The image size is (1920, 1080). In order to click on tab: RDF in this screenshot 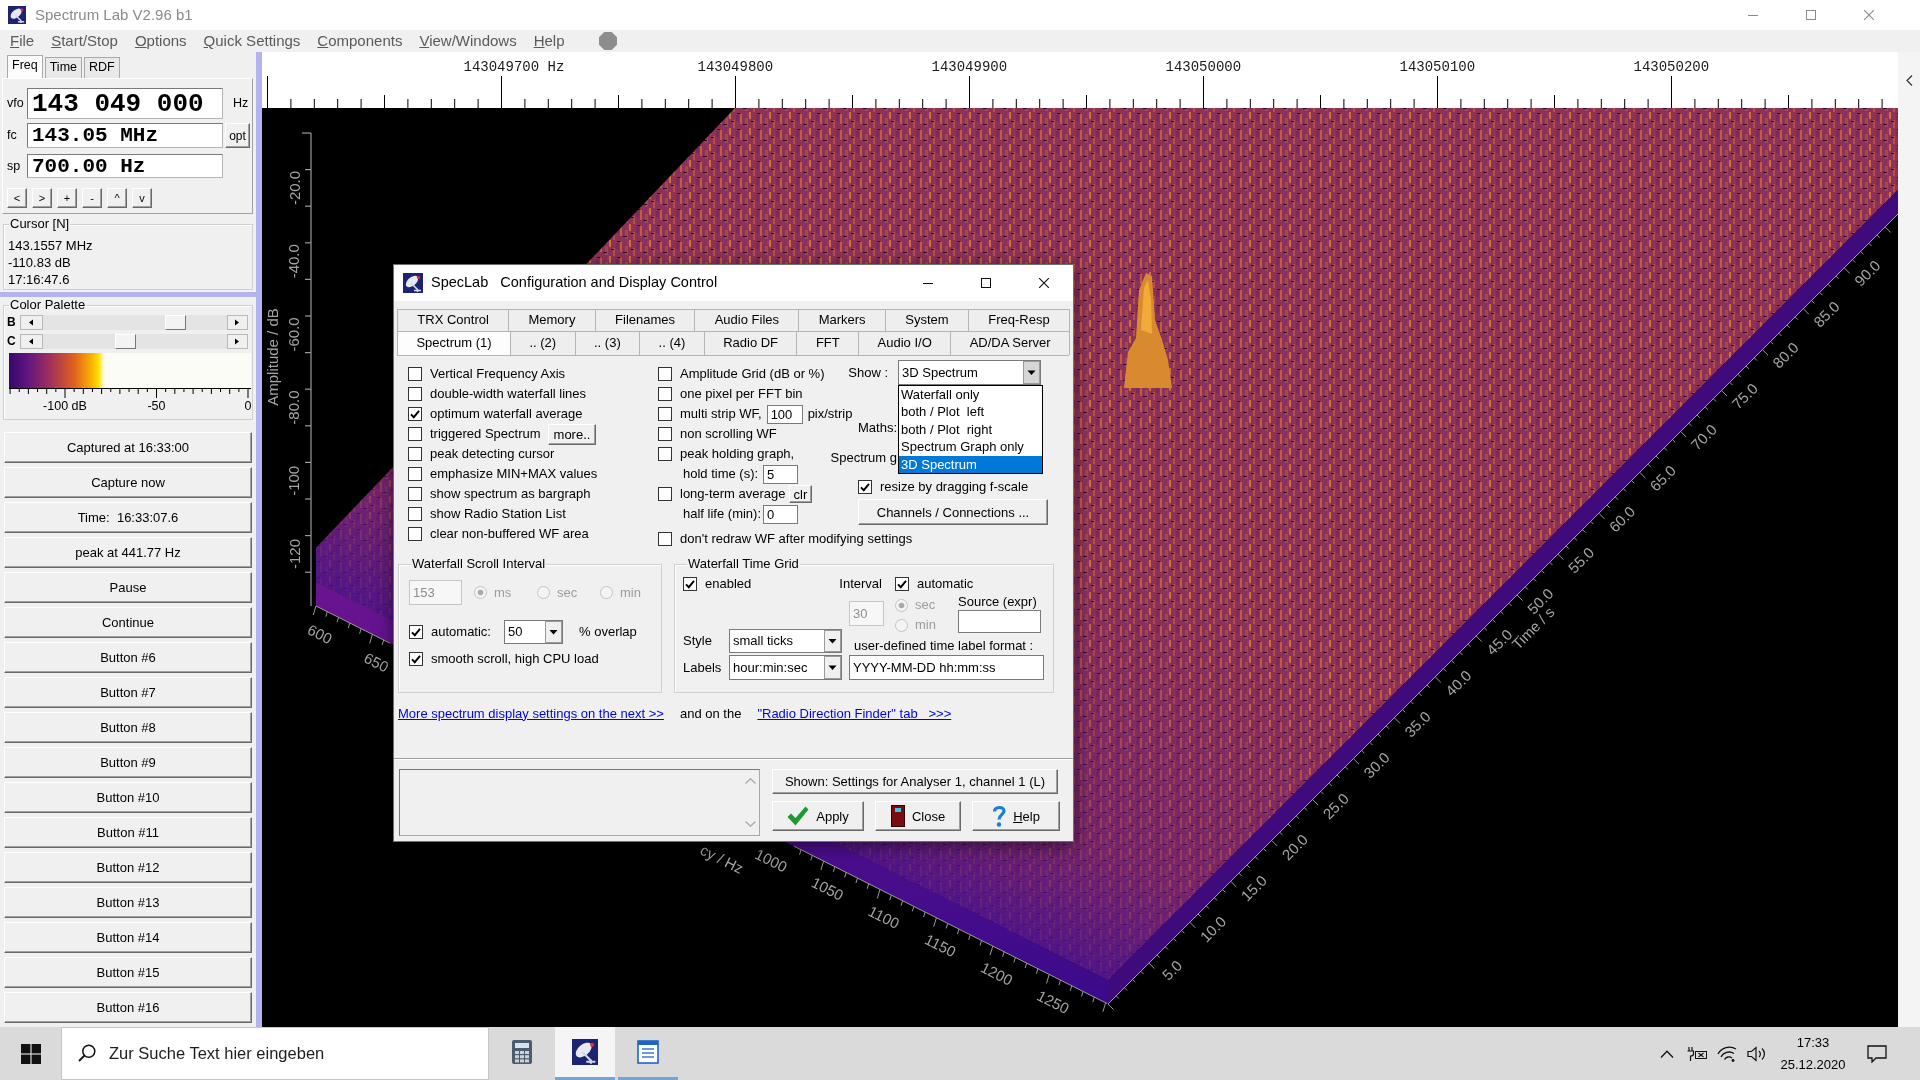, I will do `click(102, 67)`.